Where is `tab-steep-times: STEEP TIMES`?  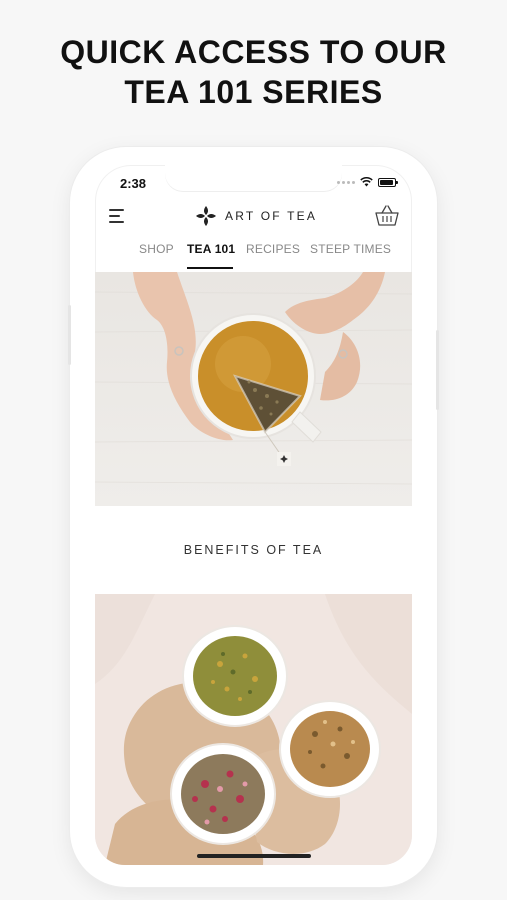
tab-steep-times: STEEP TIMES is located at coordinates (350, 249).